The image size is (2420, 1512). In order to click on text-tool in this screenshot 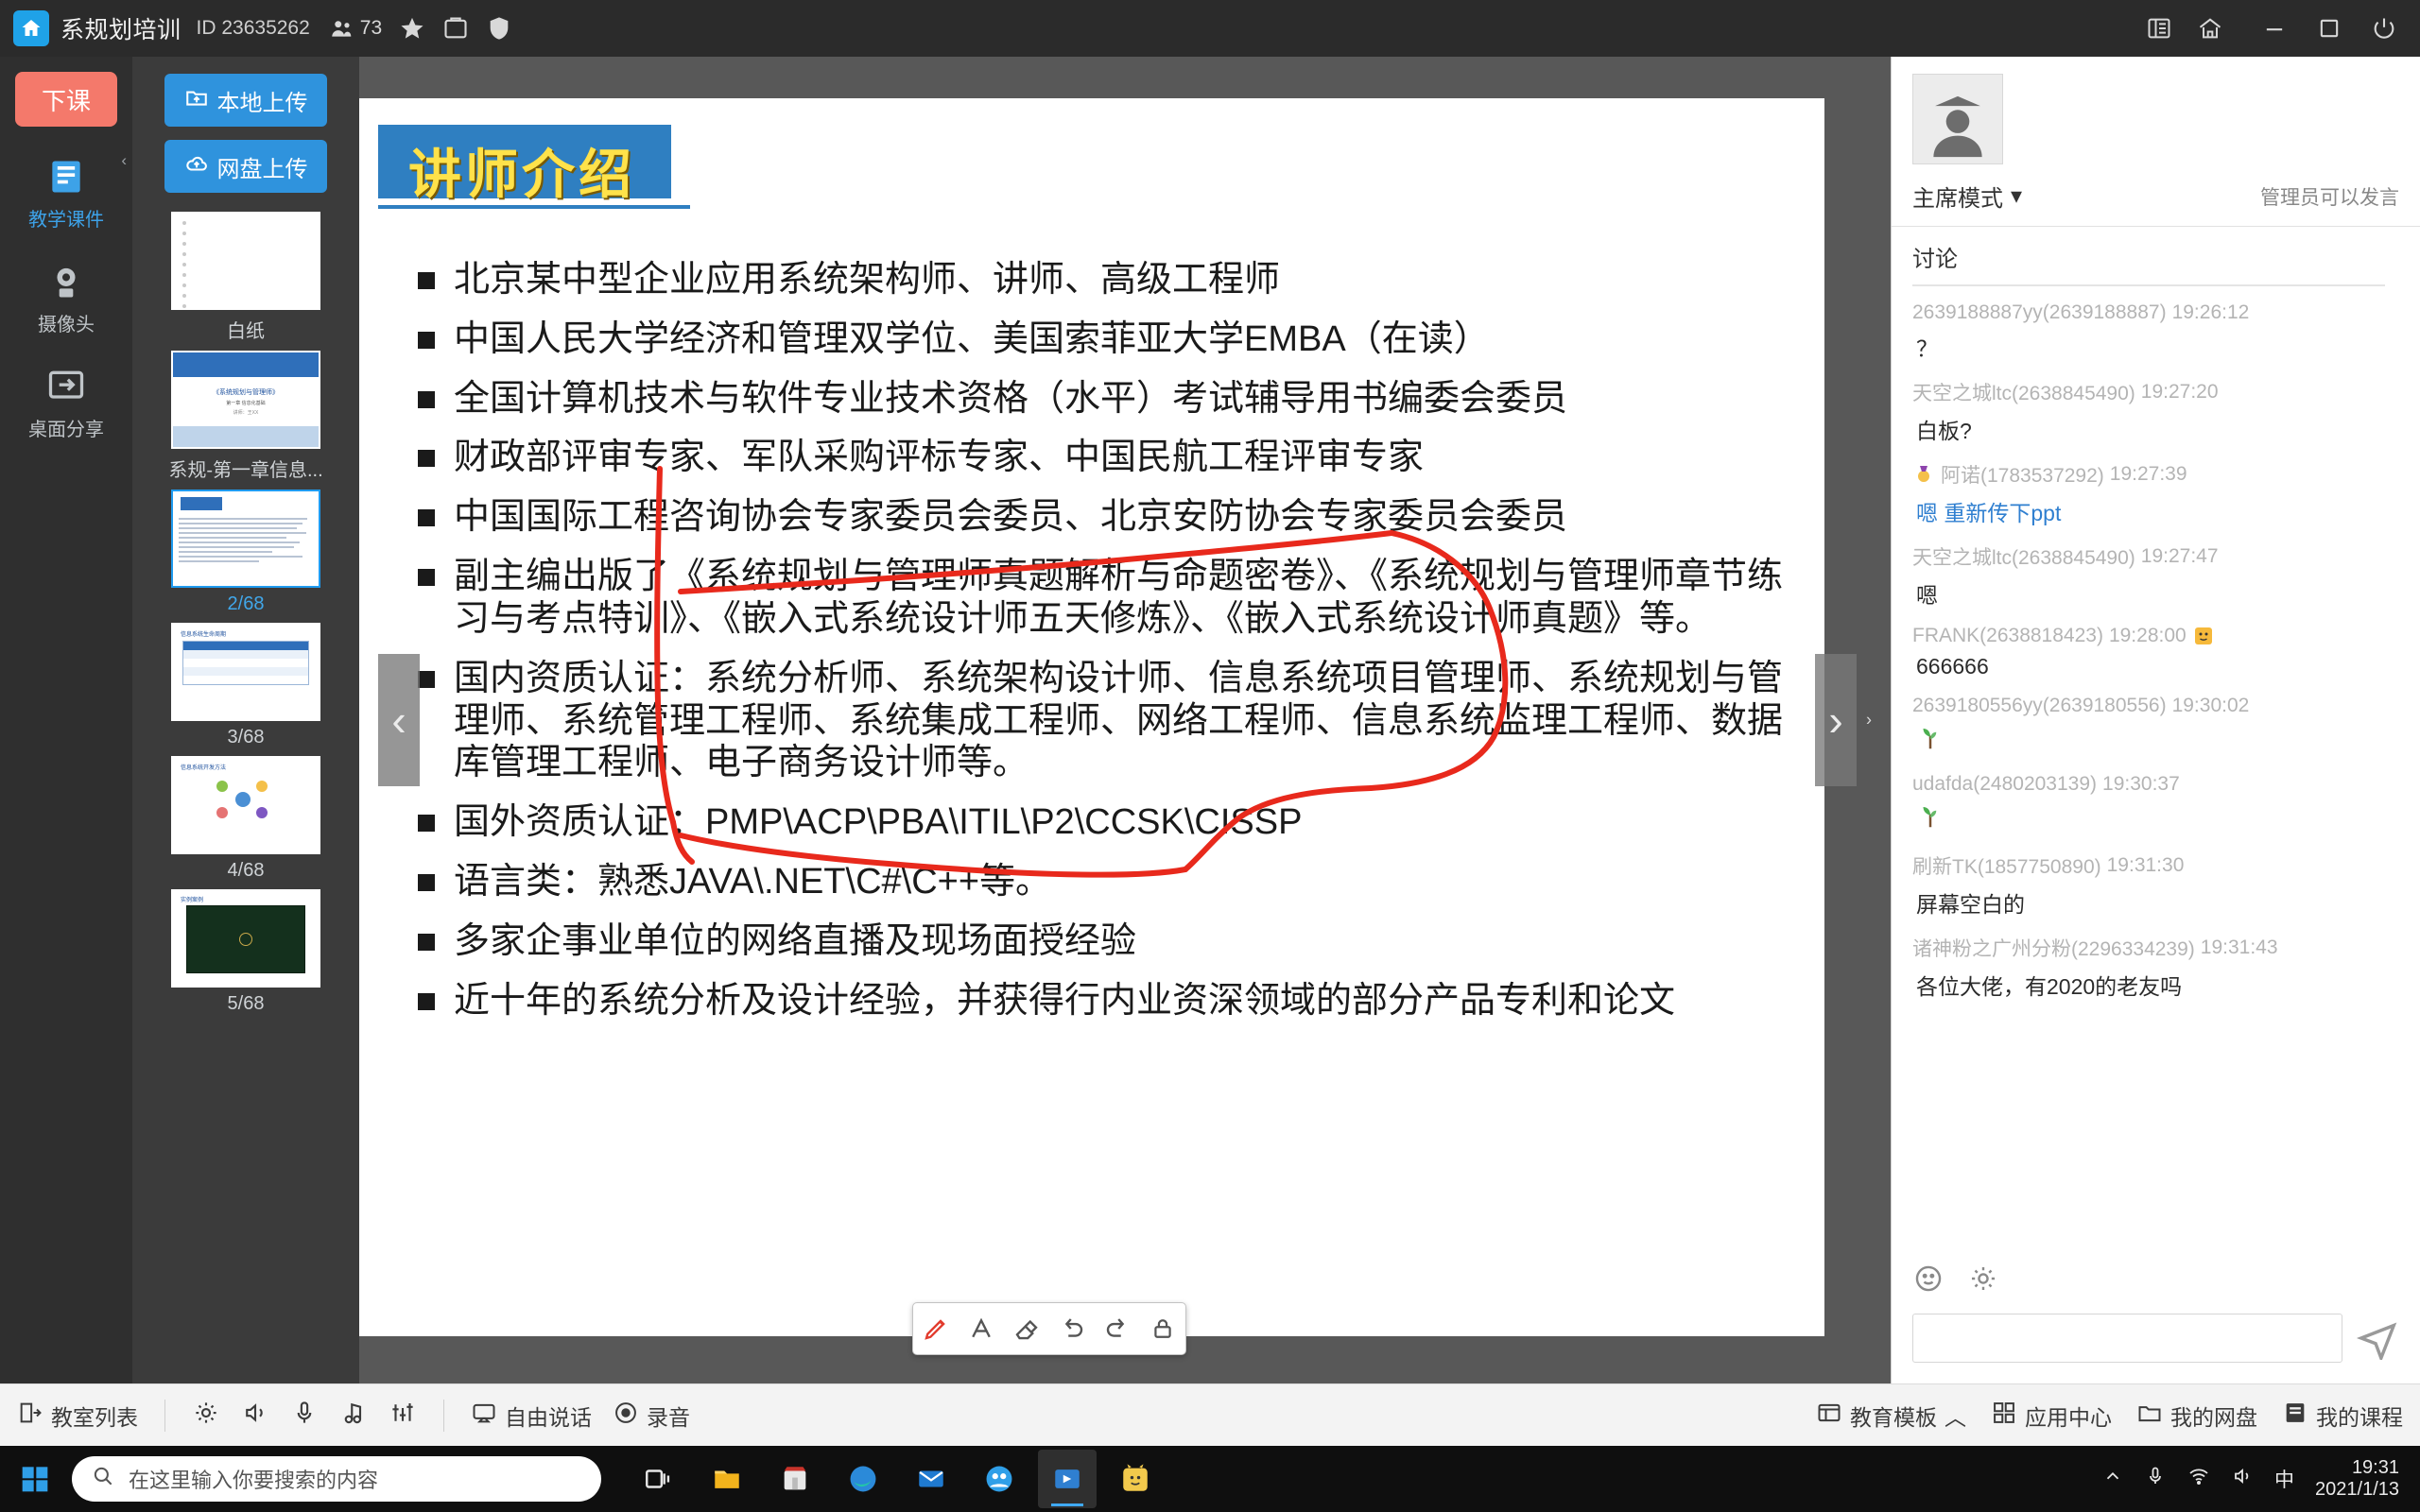, I will do `click(981, 1329)`.